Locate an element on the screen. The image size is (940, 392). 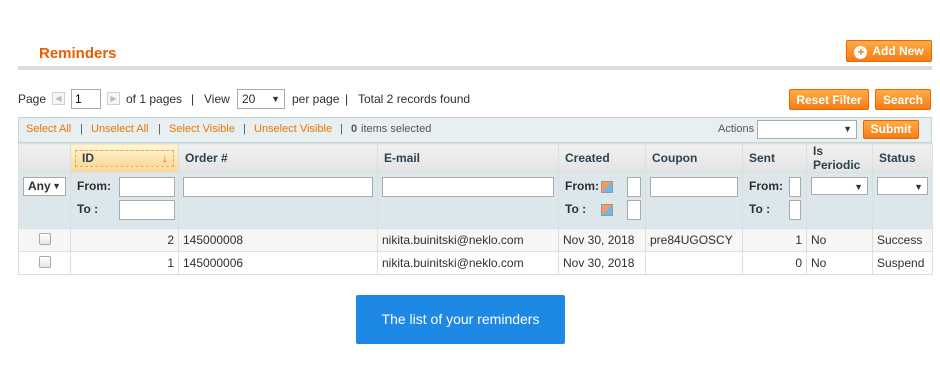
cell-status: Success is located at coordinates (902, 240).